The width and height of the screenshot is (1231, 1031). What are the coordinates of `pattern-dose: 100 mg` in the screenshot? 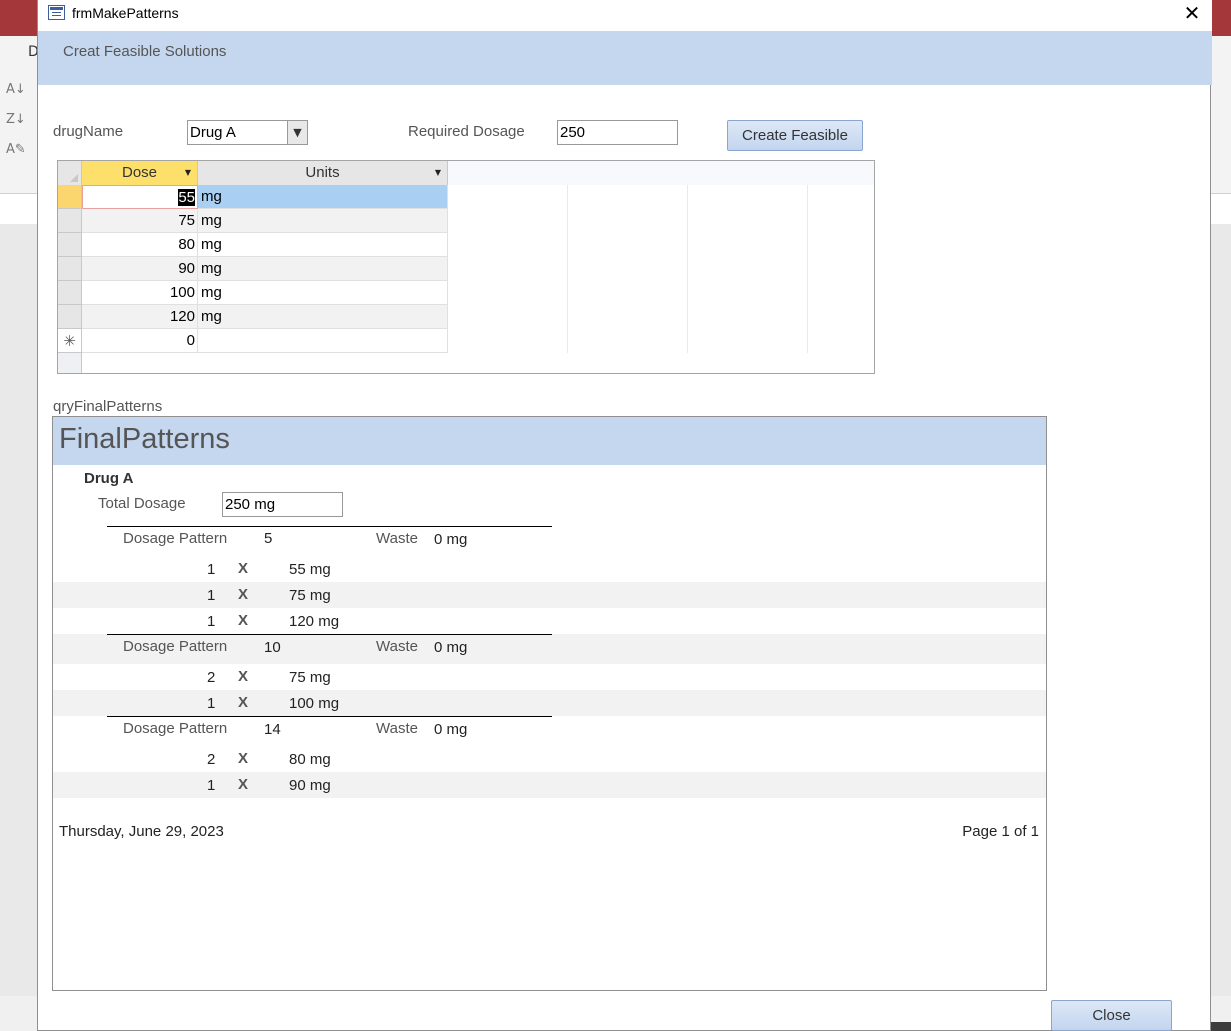 It's located at (314, 703).